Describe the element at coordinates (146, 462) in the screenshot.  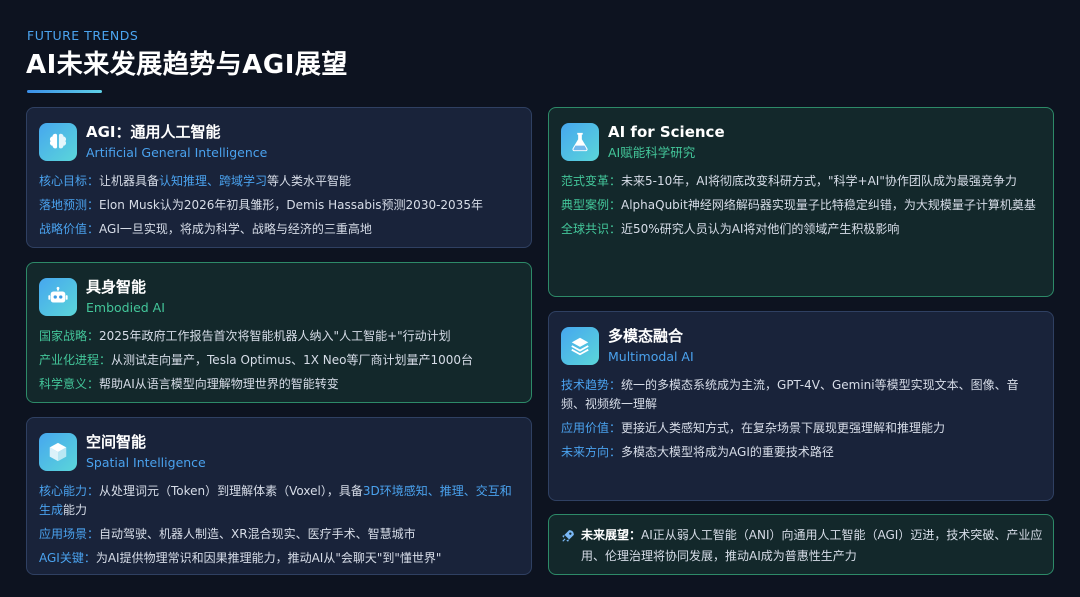
I see `card-subtitle: Spatial Intelligence` at that location.